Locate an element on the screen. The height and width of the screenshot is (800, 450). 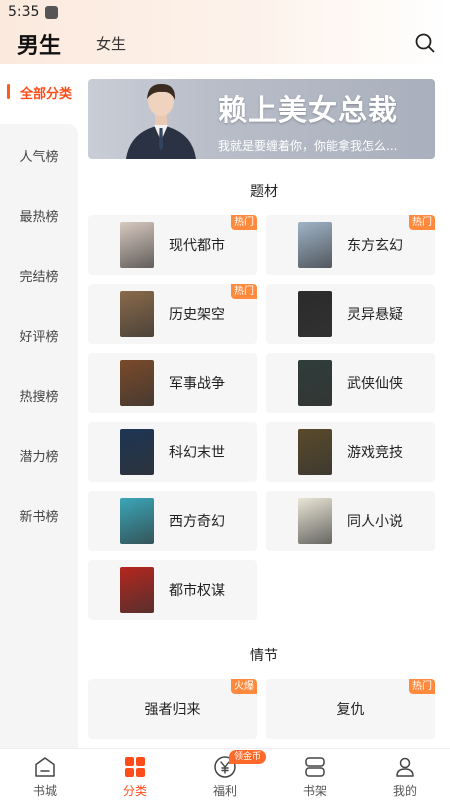
sidebar-item-label: 潜力榜 is located at coordinates (39, 457).